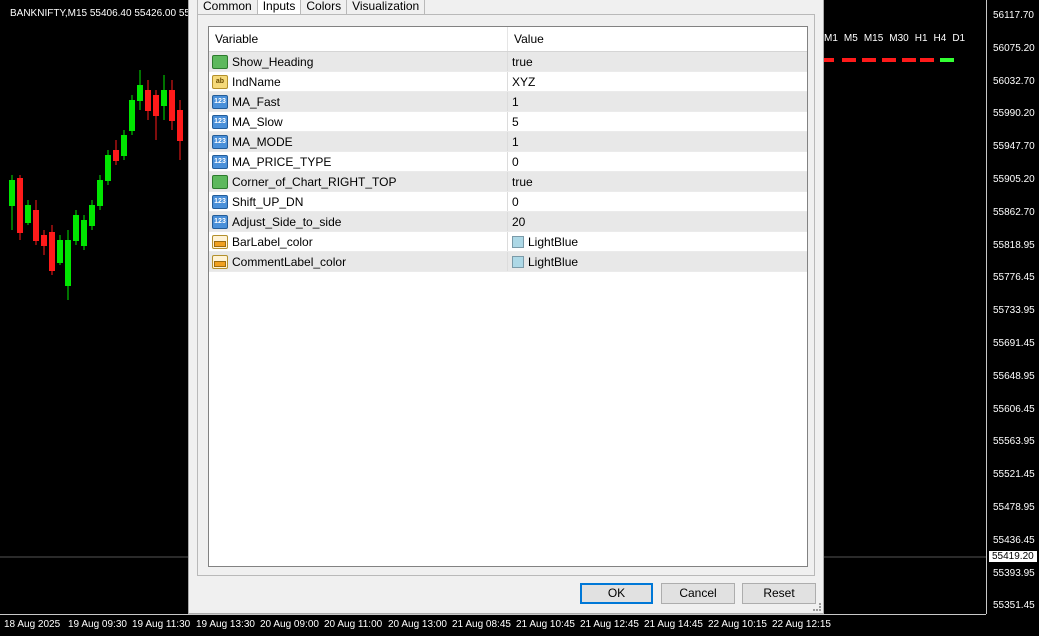  I want to click on price-tick-label: 55862.70, so click(1014, 212).